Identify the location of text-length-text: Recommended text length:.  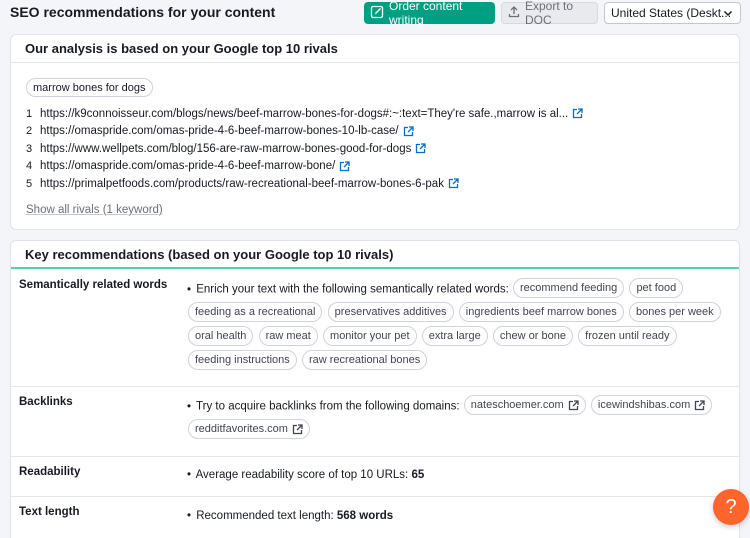
(265, 516).